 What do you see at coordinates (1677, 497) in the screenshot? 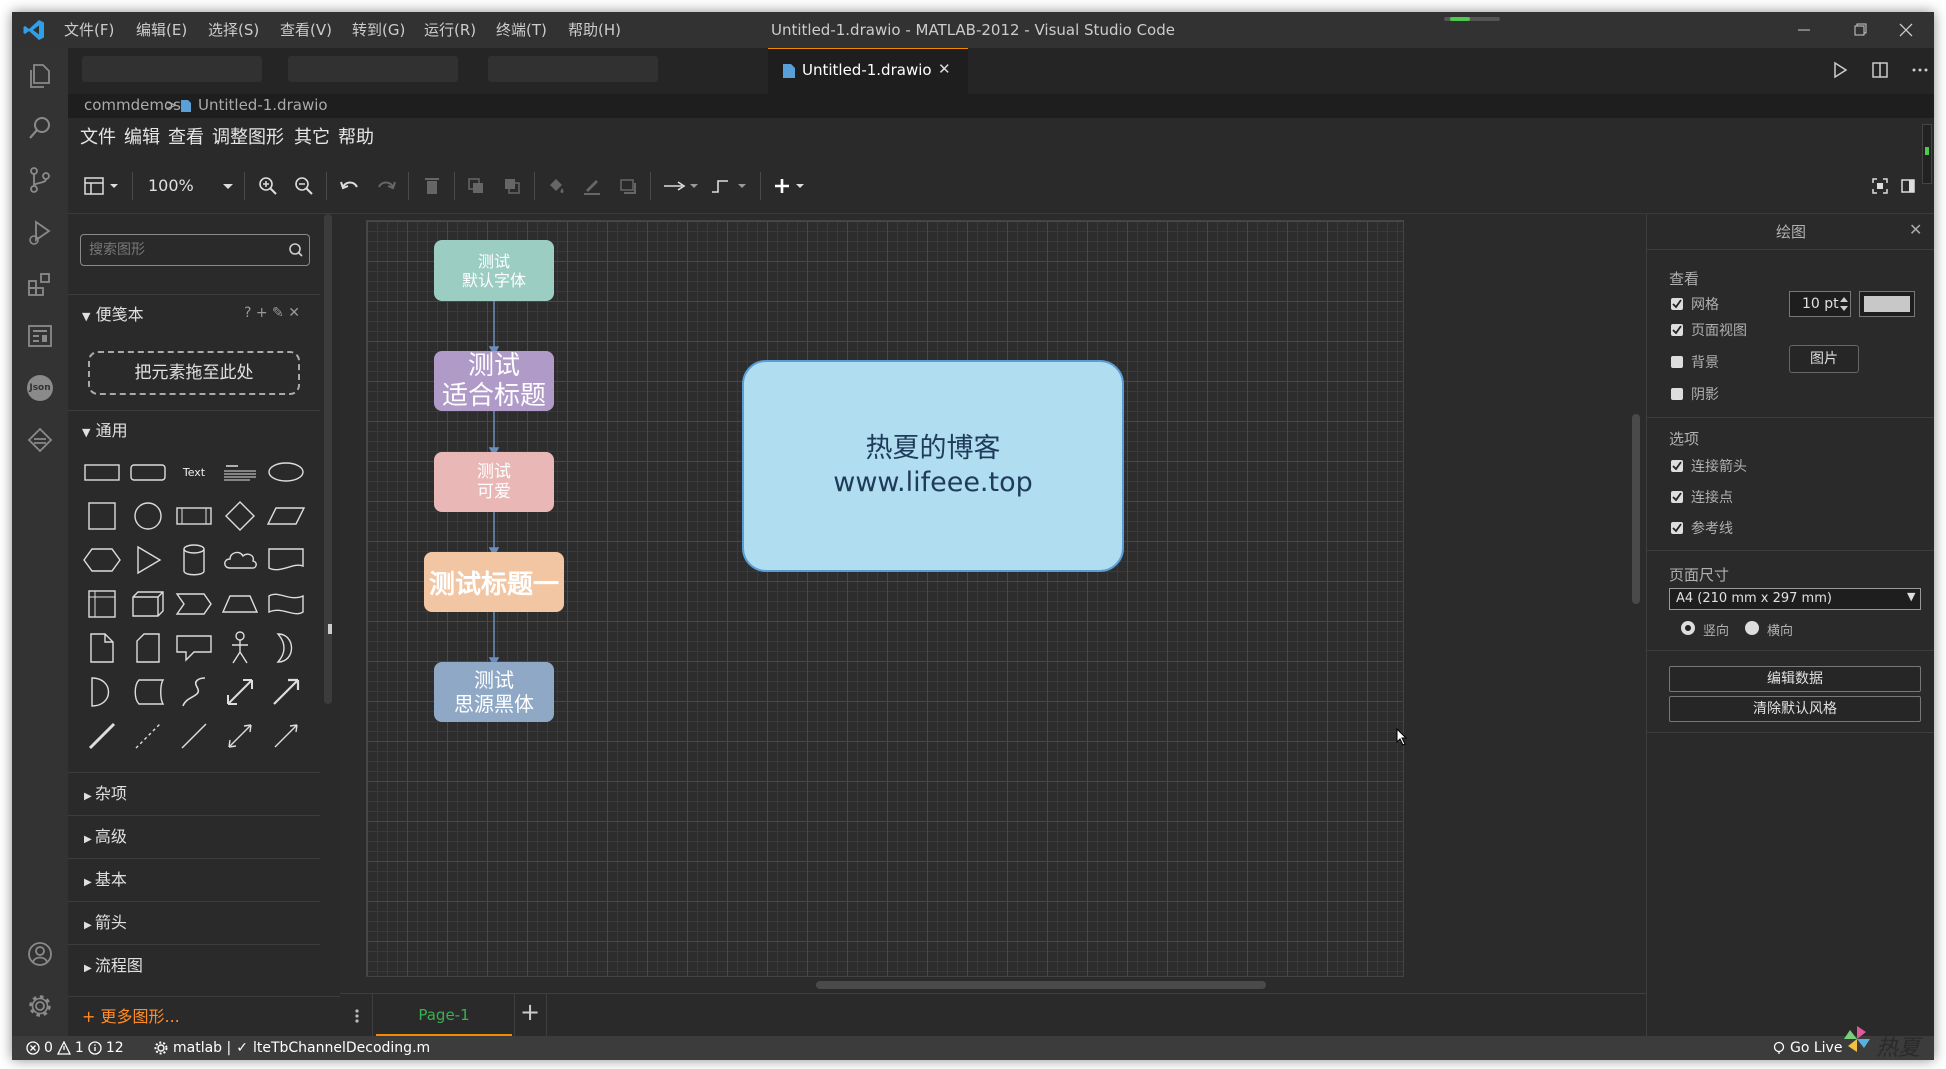
I see `connection-points-checkbox` at bounding box center [1677, 497].